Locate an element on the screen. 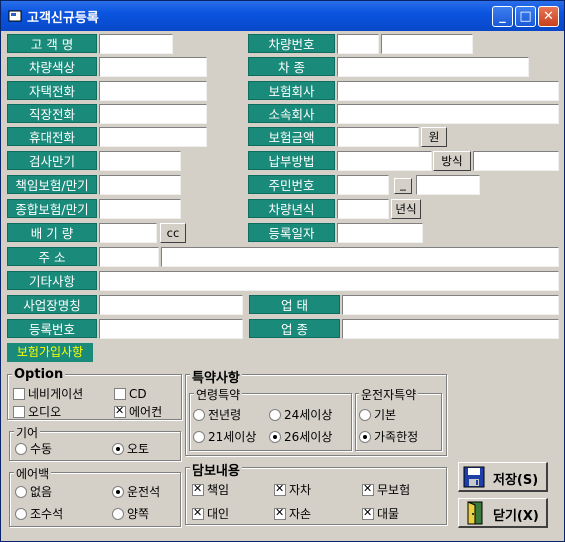 The width and height of the screenshot is (565, 542). label-business-name: 사업장명칭 is located at coordinates (52, 304).